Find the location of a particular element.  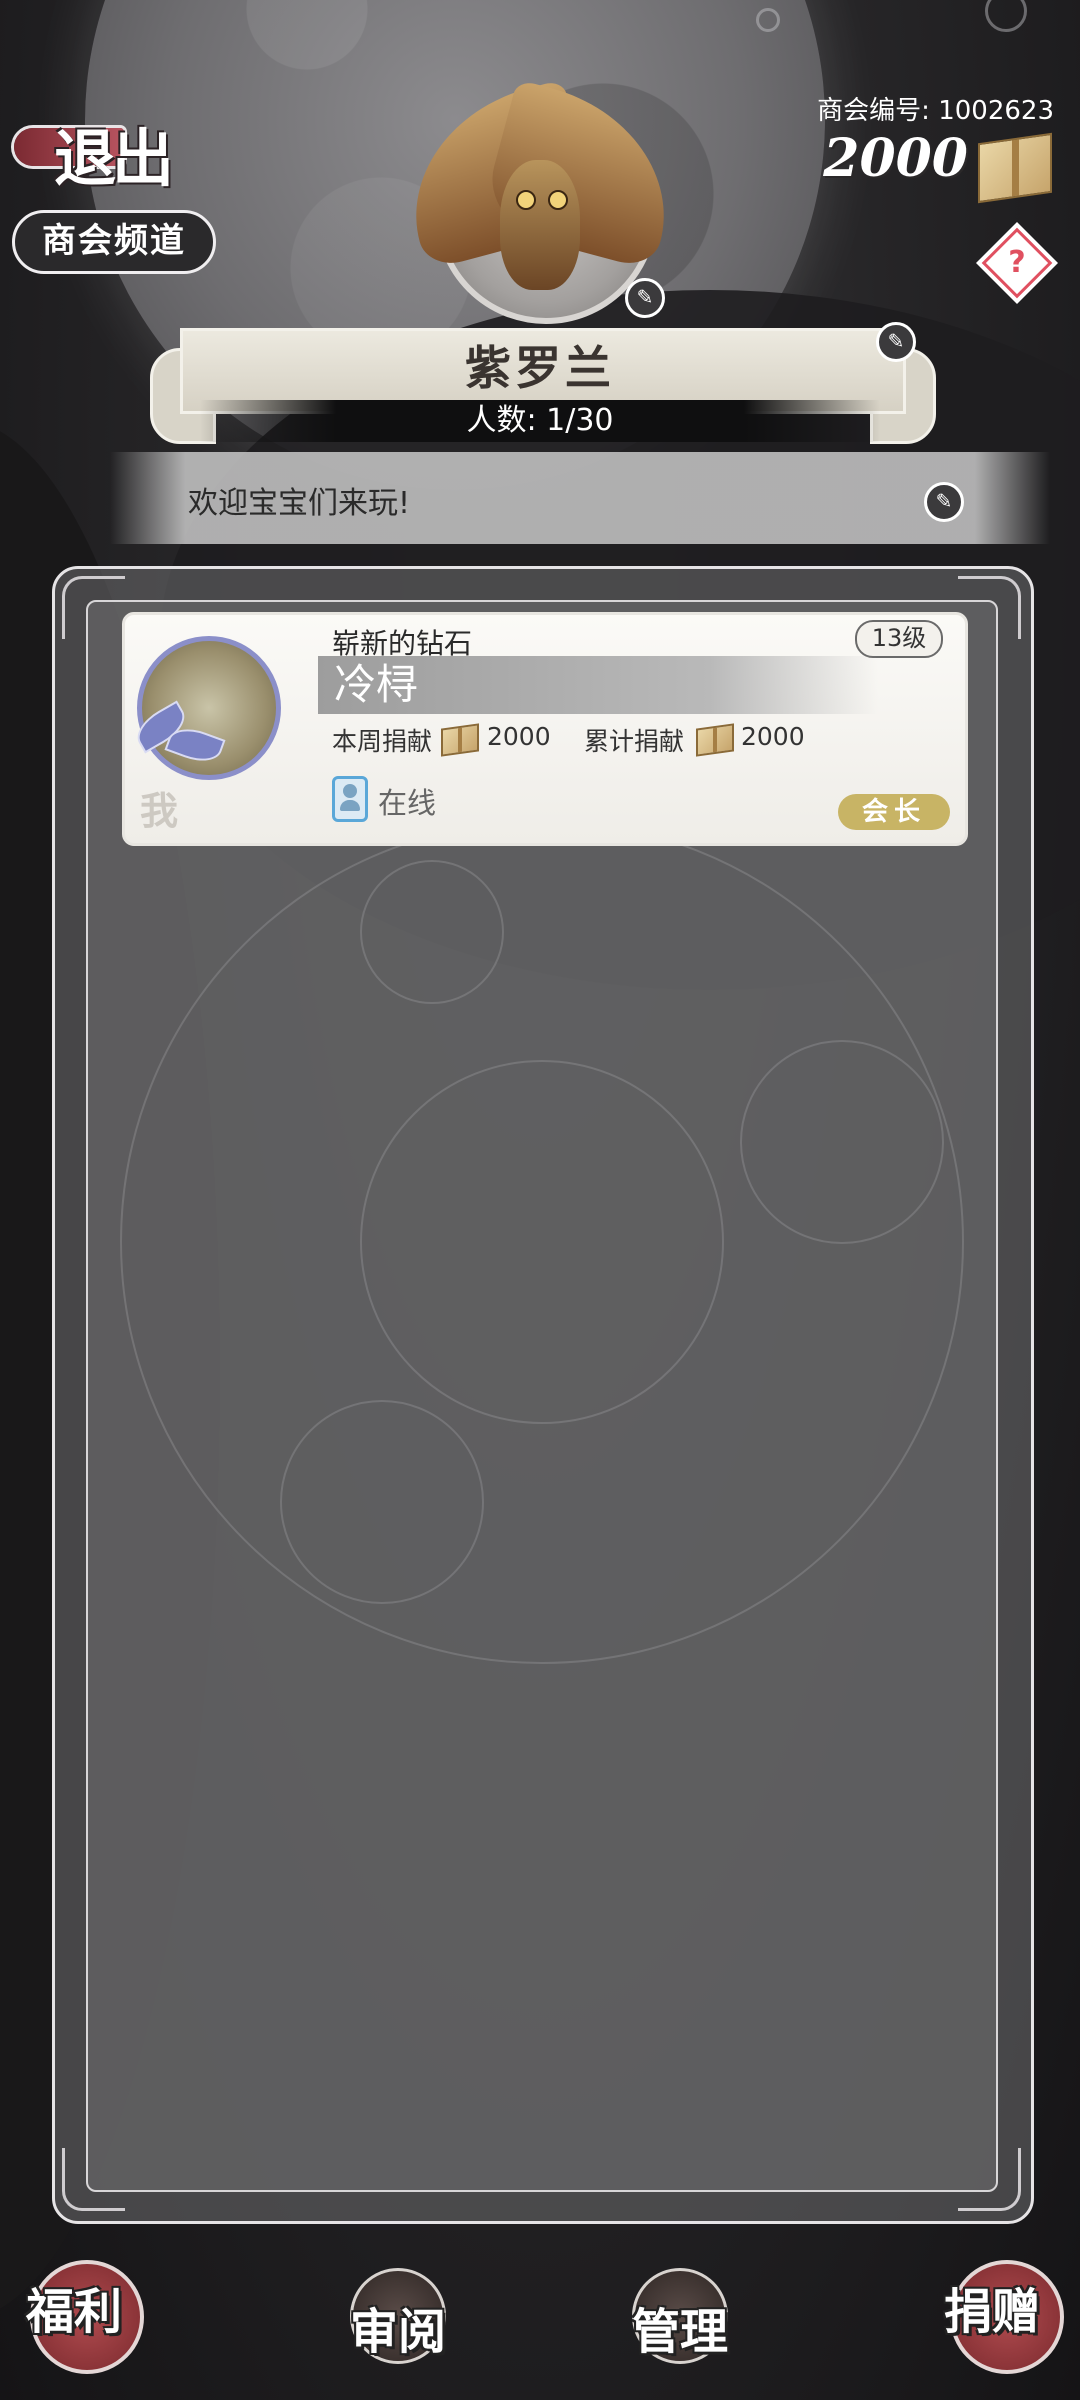

guild-id: 商会编号: 1002623 is located at coordinates (935, 111).